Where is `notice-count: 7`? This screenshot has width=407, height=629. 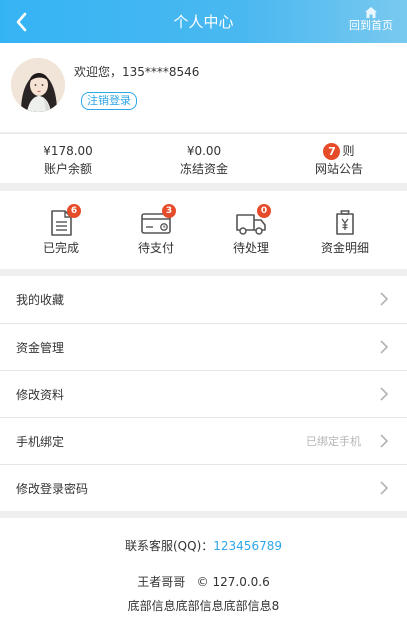 notice-count: 7 is located at coordinates (332, 151).